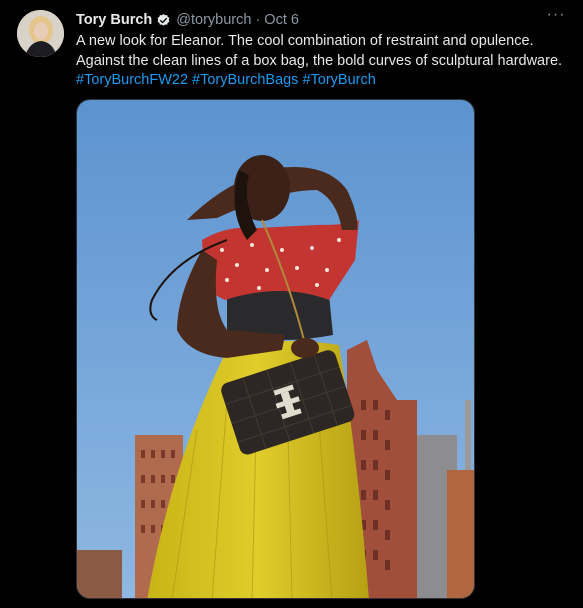 The width and height of the screenshot is (583, 608). I want to click on tweet-header: Tory Burch @toryburch · Oct 6, so click(319, 20).